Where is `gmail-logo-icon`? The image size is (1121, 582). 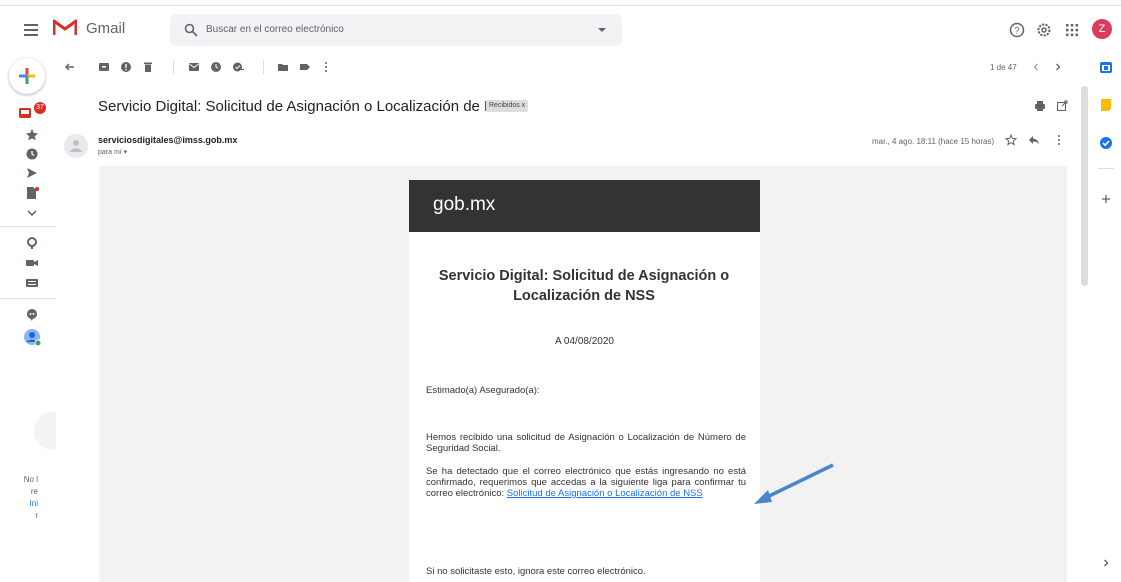
gmail-logo-icon is located at coordinates (65, 27).